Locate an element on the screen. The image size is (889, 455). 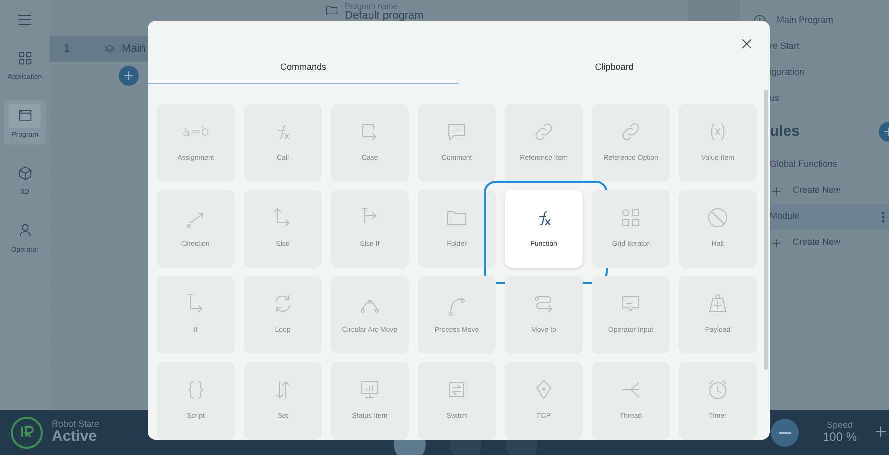
program-name: Default program is located at coordinates (384, 16).